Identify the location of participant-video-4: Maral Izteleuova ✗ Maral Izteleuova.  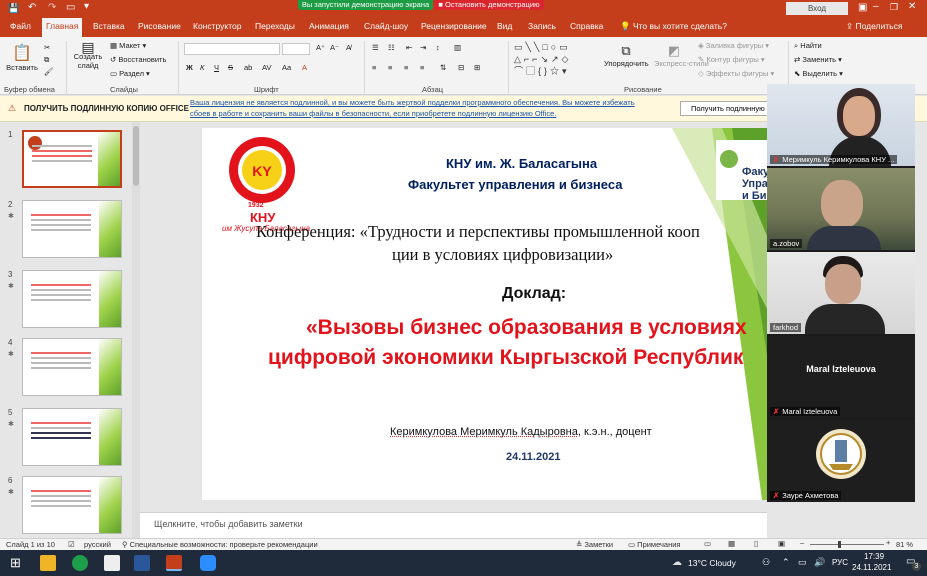
(841, 377).